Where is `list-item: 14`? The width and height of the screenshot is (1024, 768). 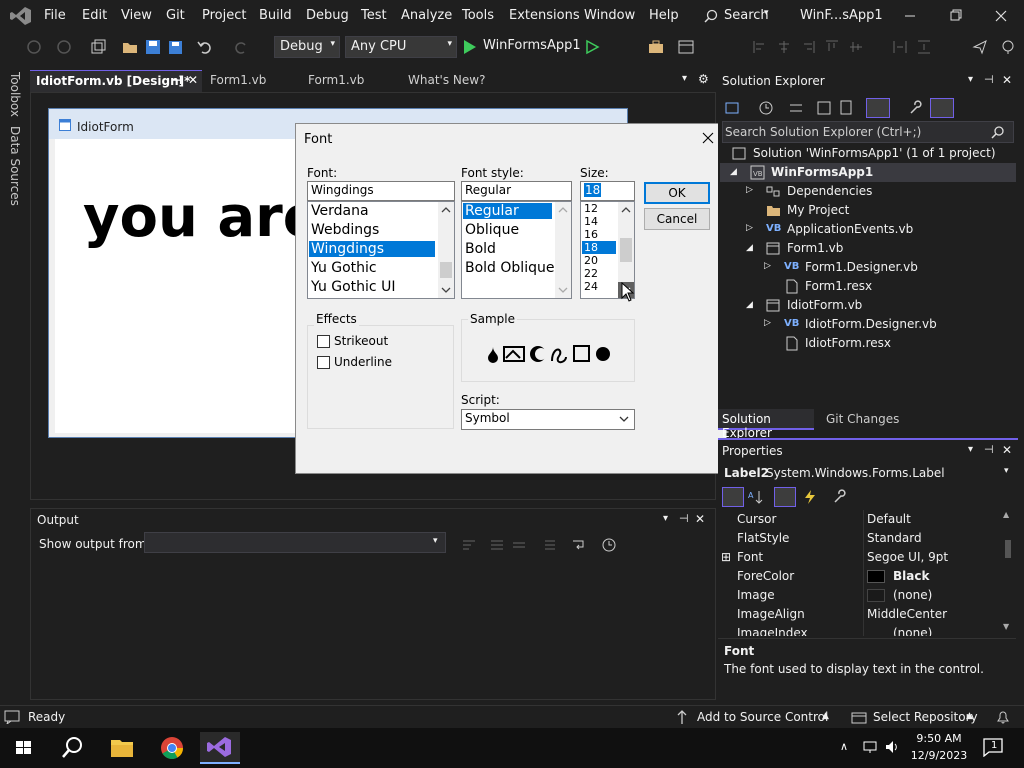
list-item: 14 is located at coordinates (599, 221).